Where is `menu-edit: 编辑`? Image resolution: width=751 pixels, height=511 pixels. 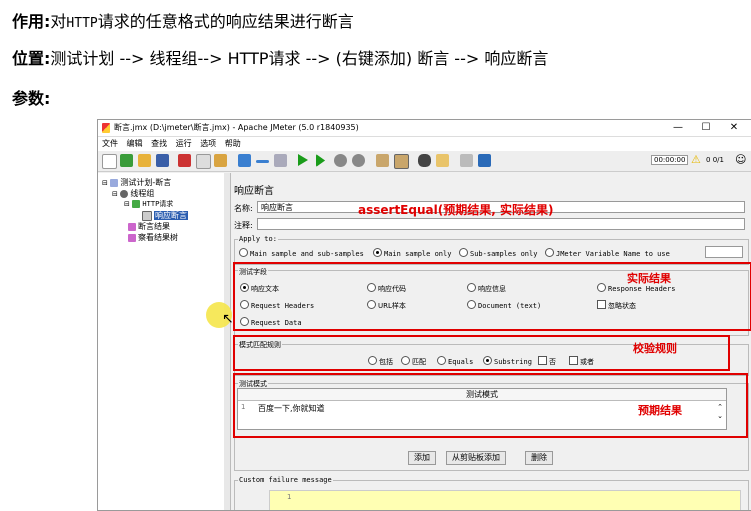
menu-edit: 编辑 is located at coordinates (135, 143).